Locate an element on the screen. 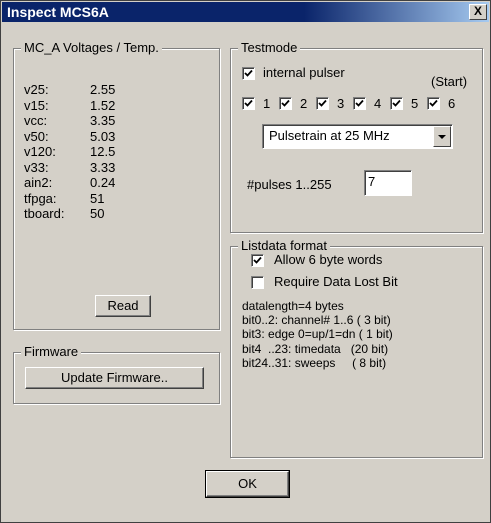 The width and height of the screenshot is (491, 523). format-info-line: bit24..31: sweeps ( 8 bit) is located at coordinates (314, 362).